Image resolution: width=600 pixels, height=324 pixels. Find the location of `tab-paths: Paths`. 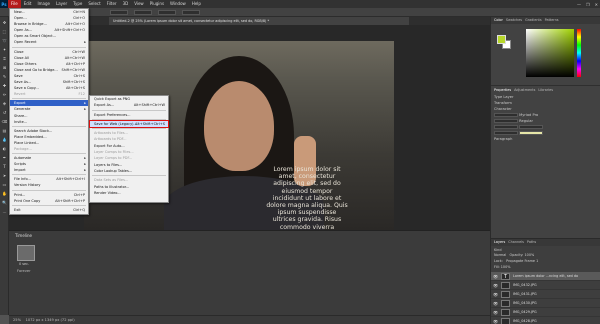

tab-paths: Paths is located at coordinates (531, 242).